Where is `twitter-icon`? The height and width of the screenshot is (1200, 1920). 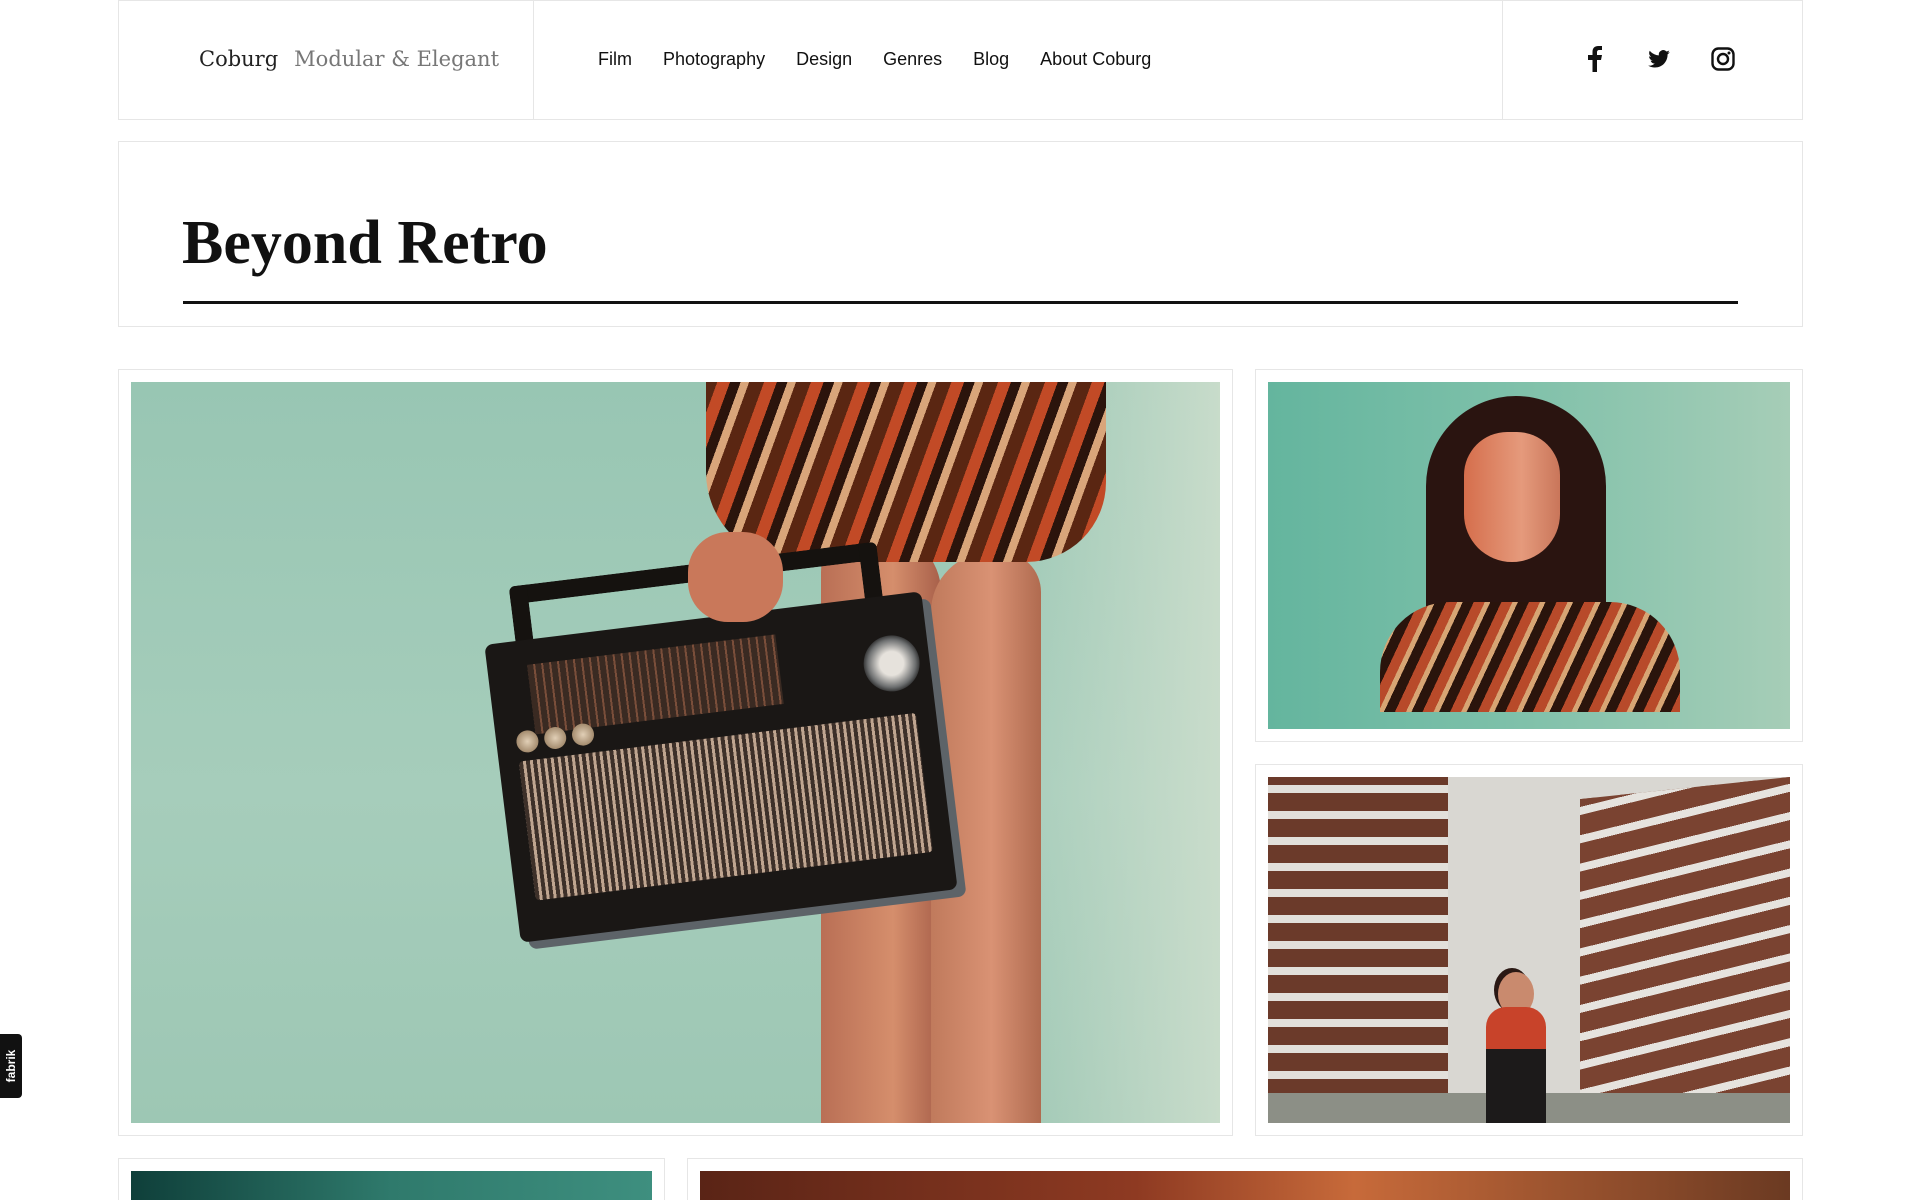
twitter-icon is located at coordinates (1659, 59).